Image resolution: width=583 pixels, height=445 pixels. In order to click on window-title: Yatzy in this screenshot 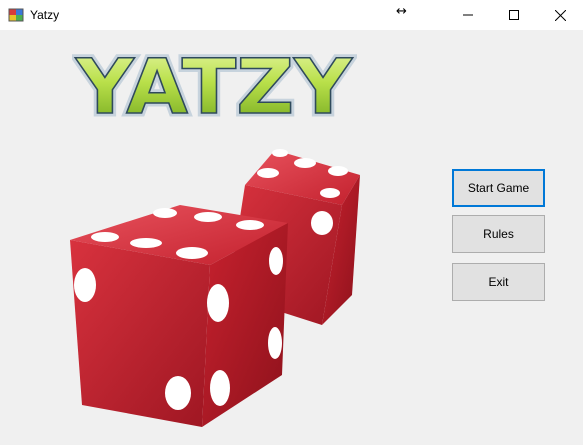, I will do `click(45, 15)`.